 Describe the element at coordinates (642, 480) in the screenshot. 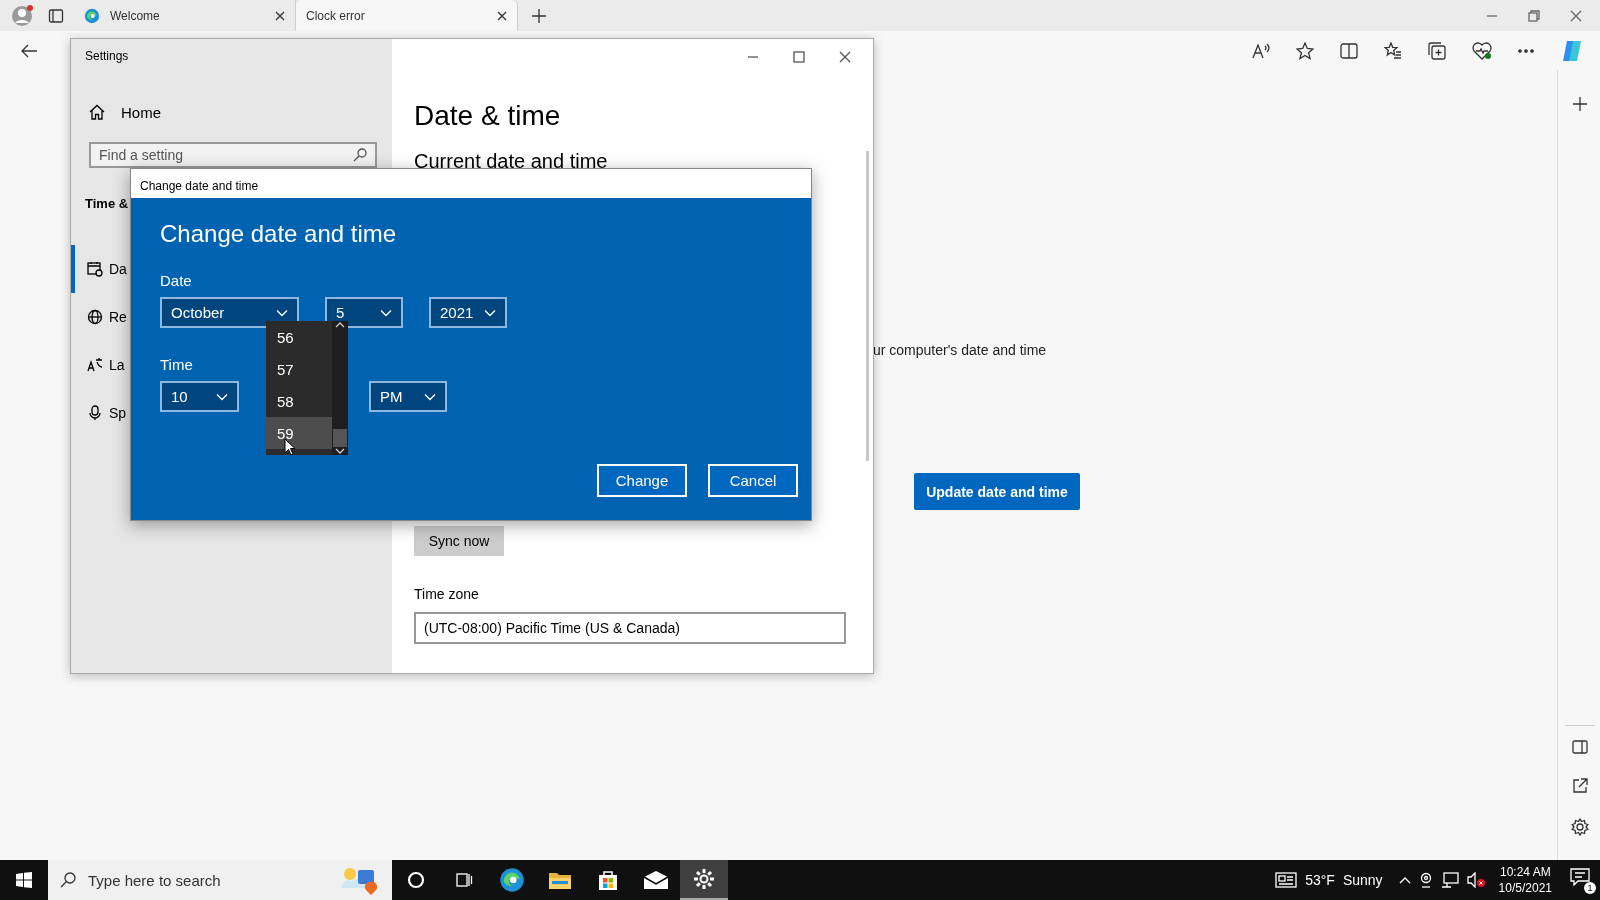

I see `dialog-button: Change` at that location.